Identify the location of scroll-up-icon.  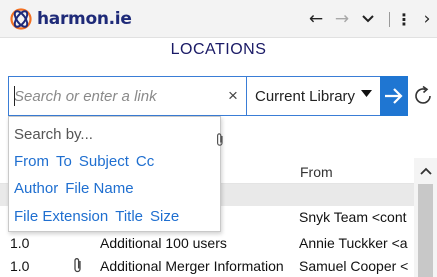
(425, 171).